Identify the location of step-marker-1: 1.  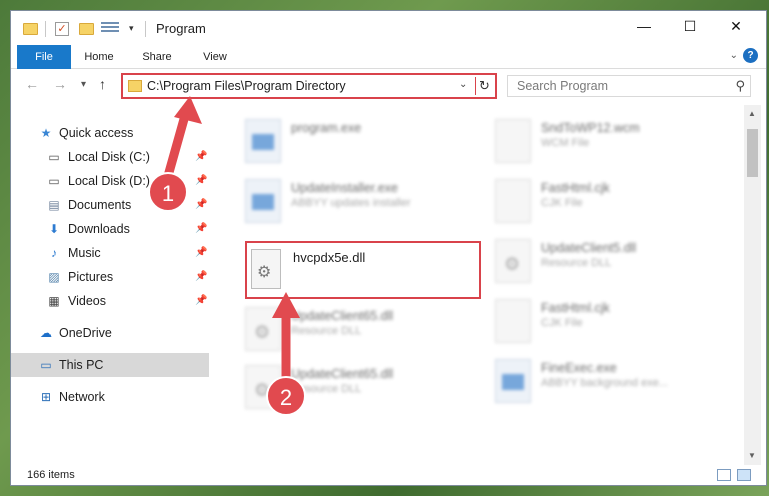
(168, 192).